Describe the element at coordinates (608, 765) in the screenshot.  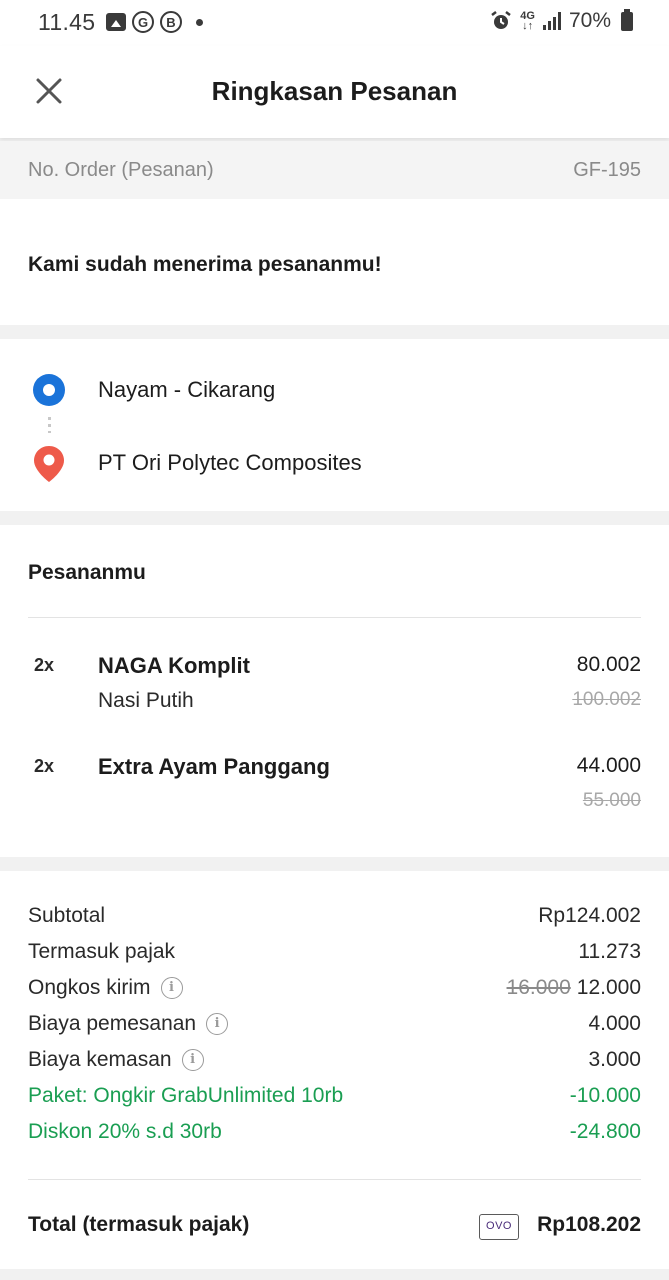
I see `item-price: 44.000` at that location.